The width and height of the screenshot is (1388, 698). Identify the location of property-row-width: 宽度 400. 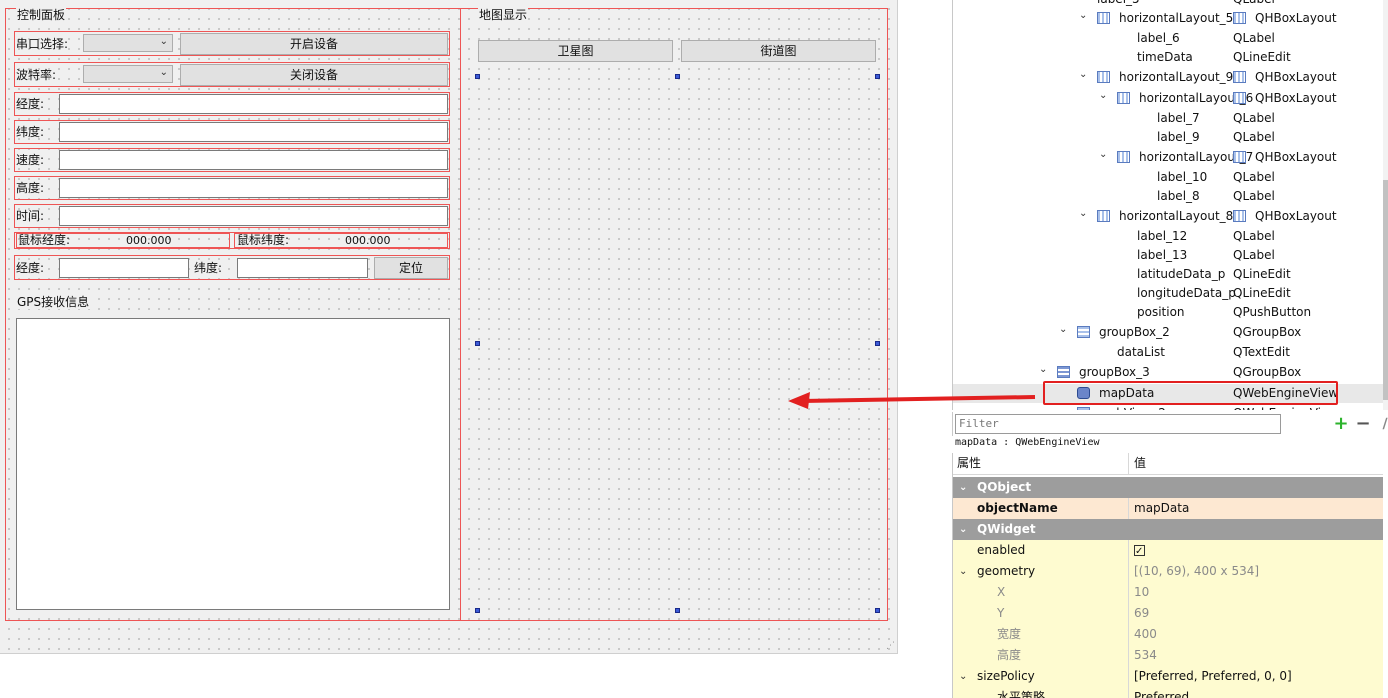
(1168, 634).